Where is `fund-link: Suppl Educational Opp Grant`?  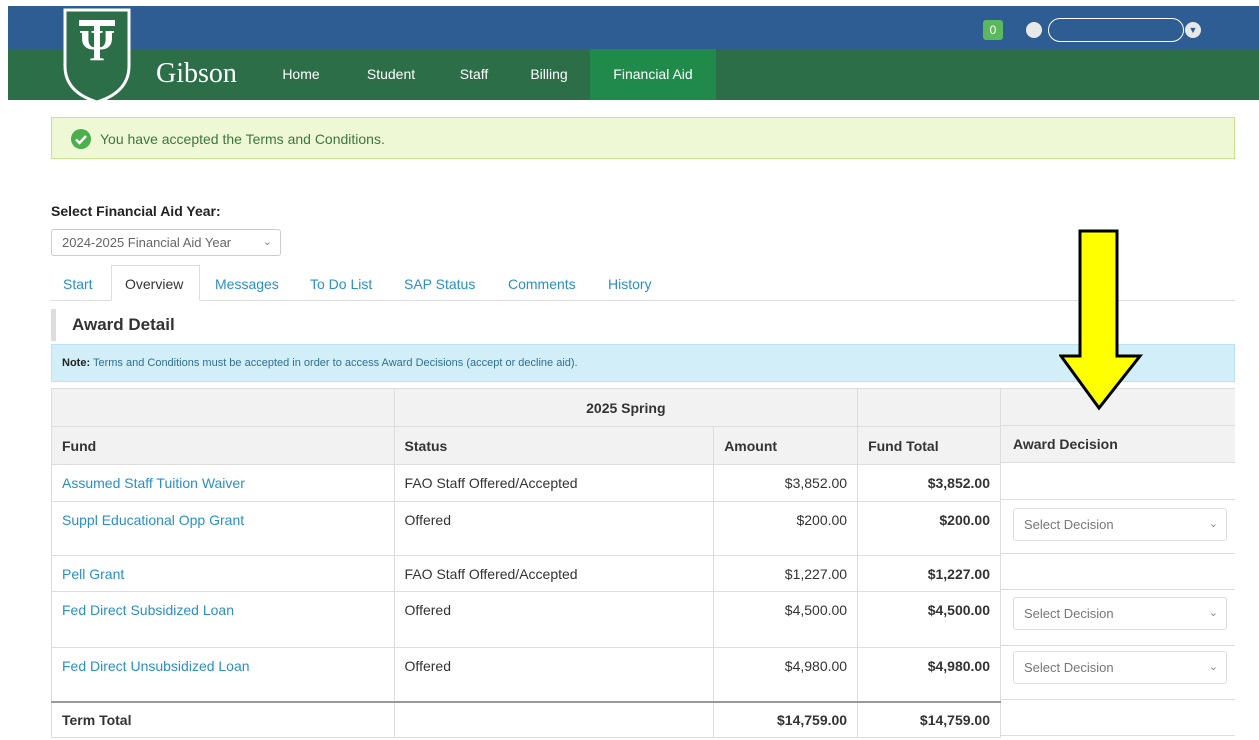 fund-link: Suppl Educational Opp Grant is located at coordinates (153, 520).